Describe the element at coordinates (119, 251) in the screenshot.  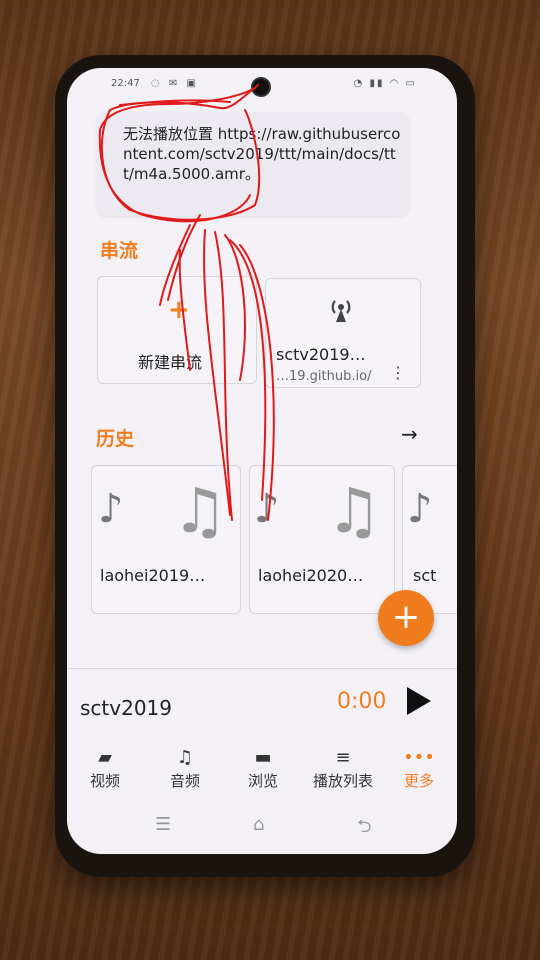
I see `streams-section-title: 串流` at that location.